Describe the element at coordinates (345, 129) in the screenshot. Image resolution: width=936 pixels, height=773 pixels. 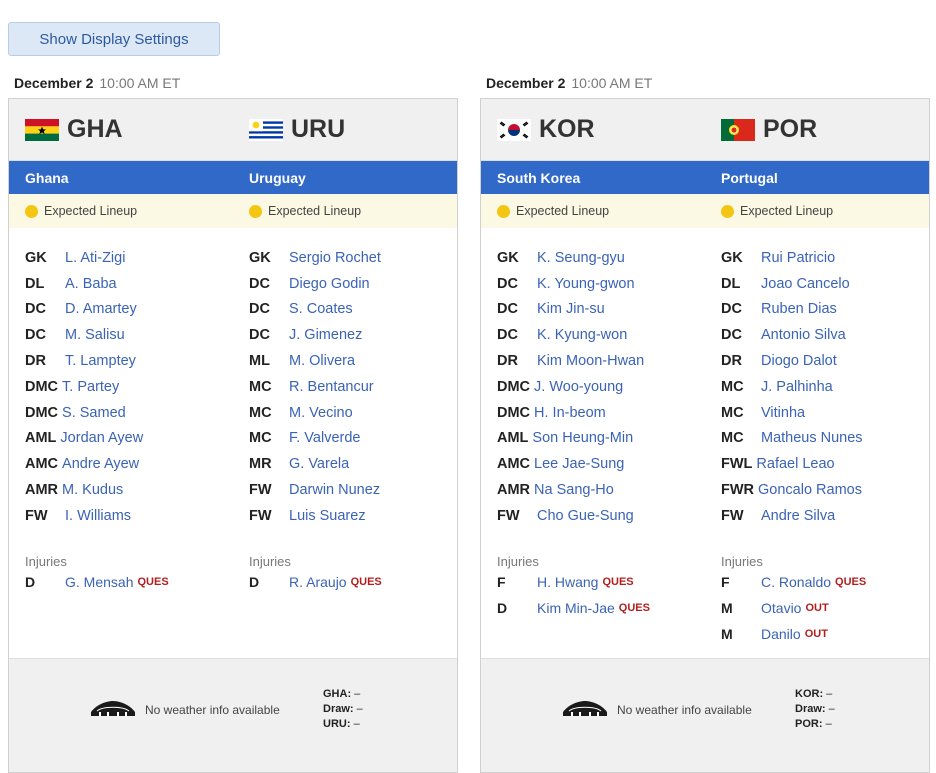
I see `away-team: URU` at that location.